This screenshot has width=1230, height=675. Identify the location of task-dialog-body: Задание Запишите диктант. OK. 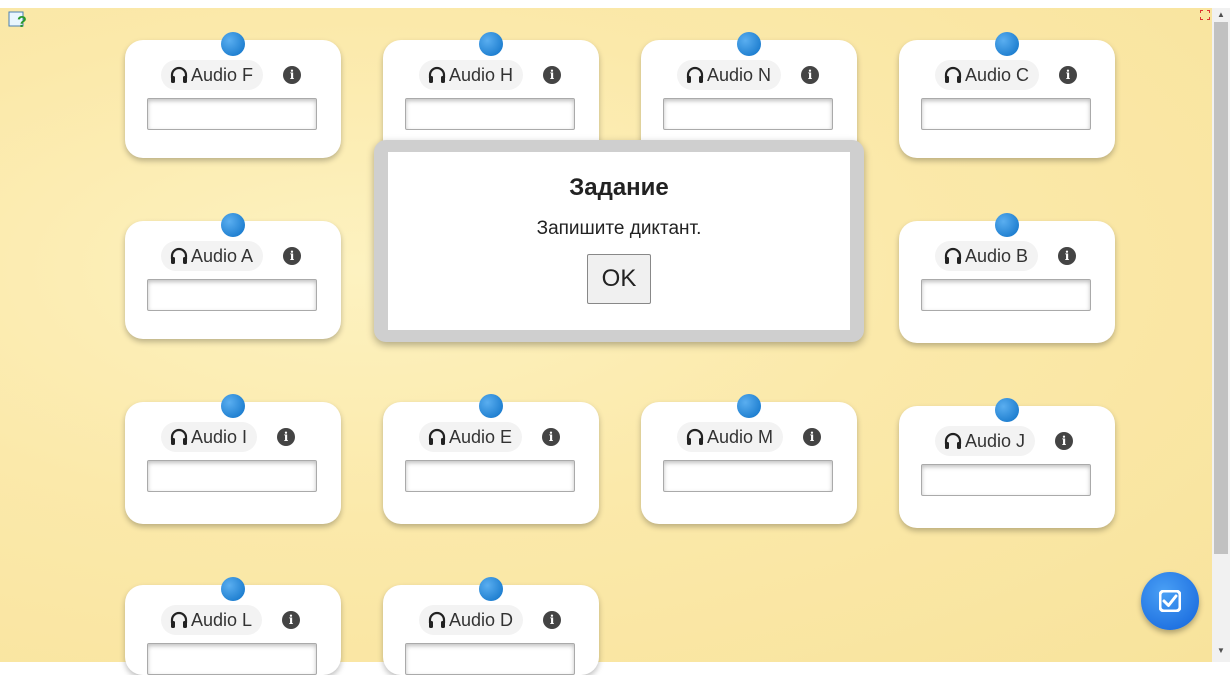
(619, 241).